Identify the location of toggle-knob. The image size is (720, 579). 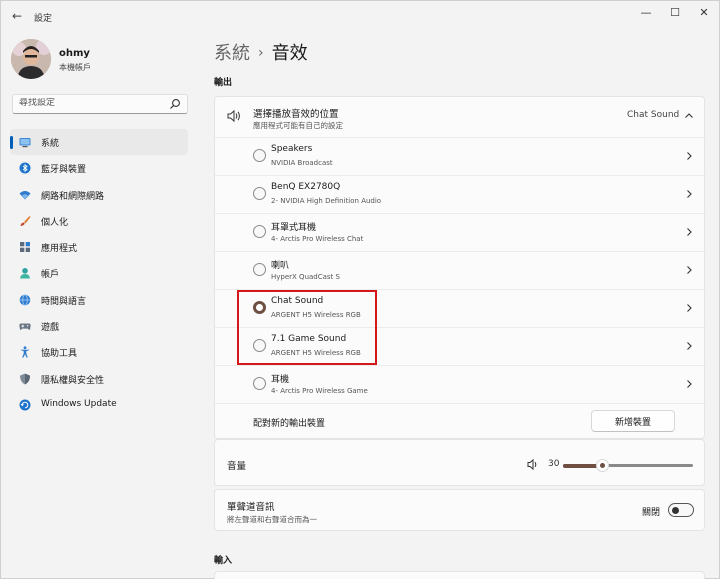
(675, 510).